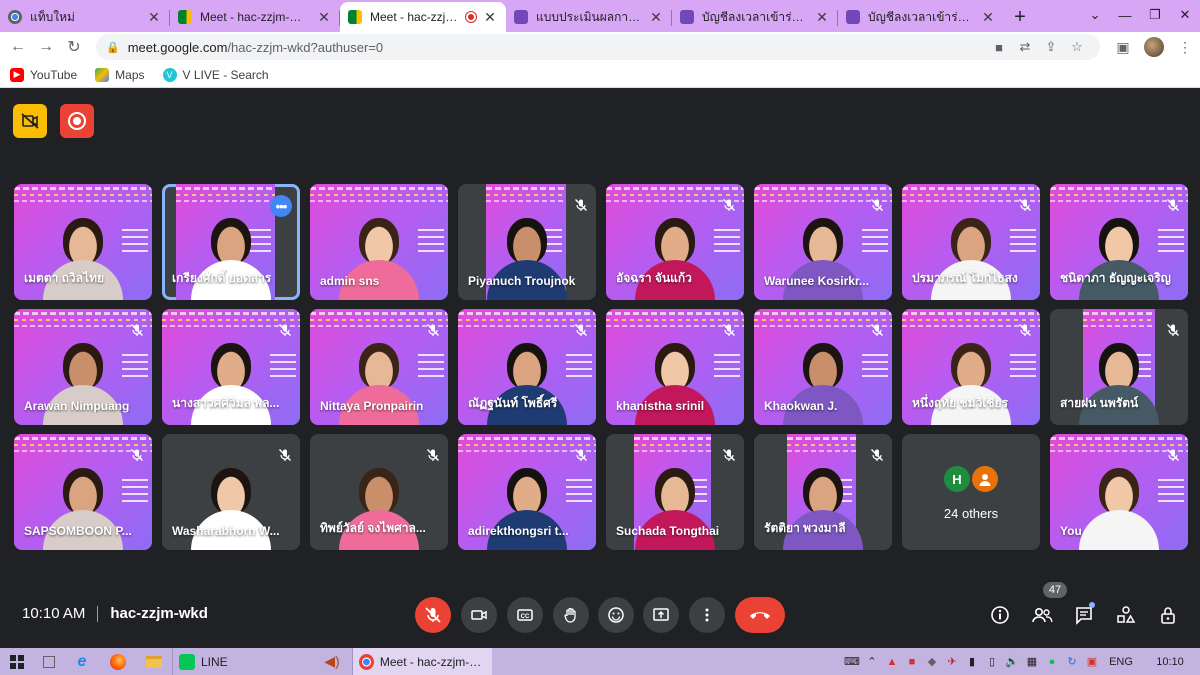 The image size is (1200, 675). I want to click on new-tab-button: +, so click(1020, 17).